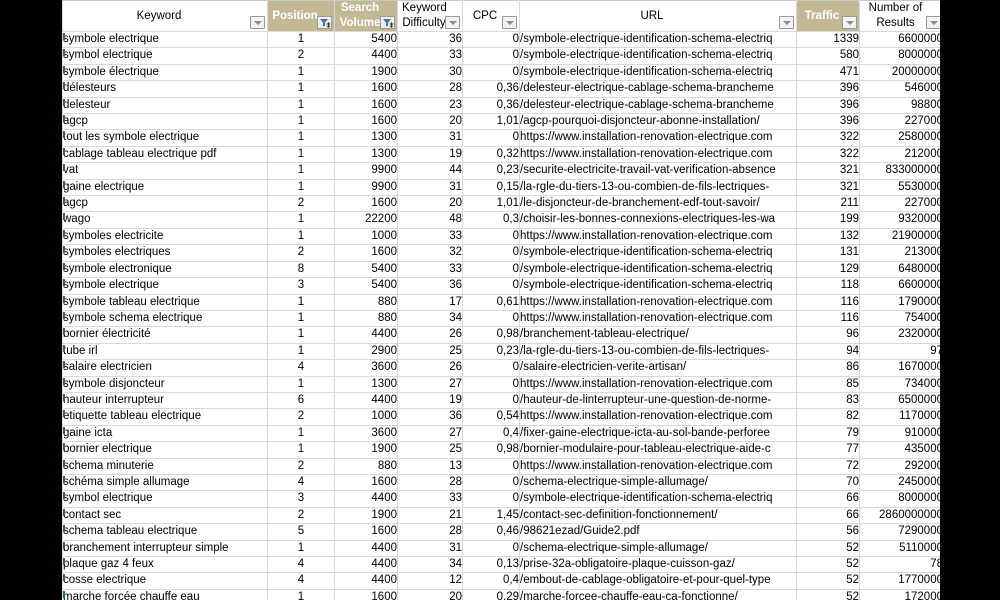  Describe the element at coordinates (828, 450) in the screenshot. I see `cell-traffic: 77` at that location.